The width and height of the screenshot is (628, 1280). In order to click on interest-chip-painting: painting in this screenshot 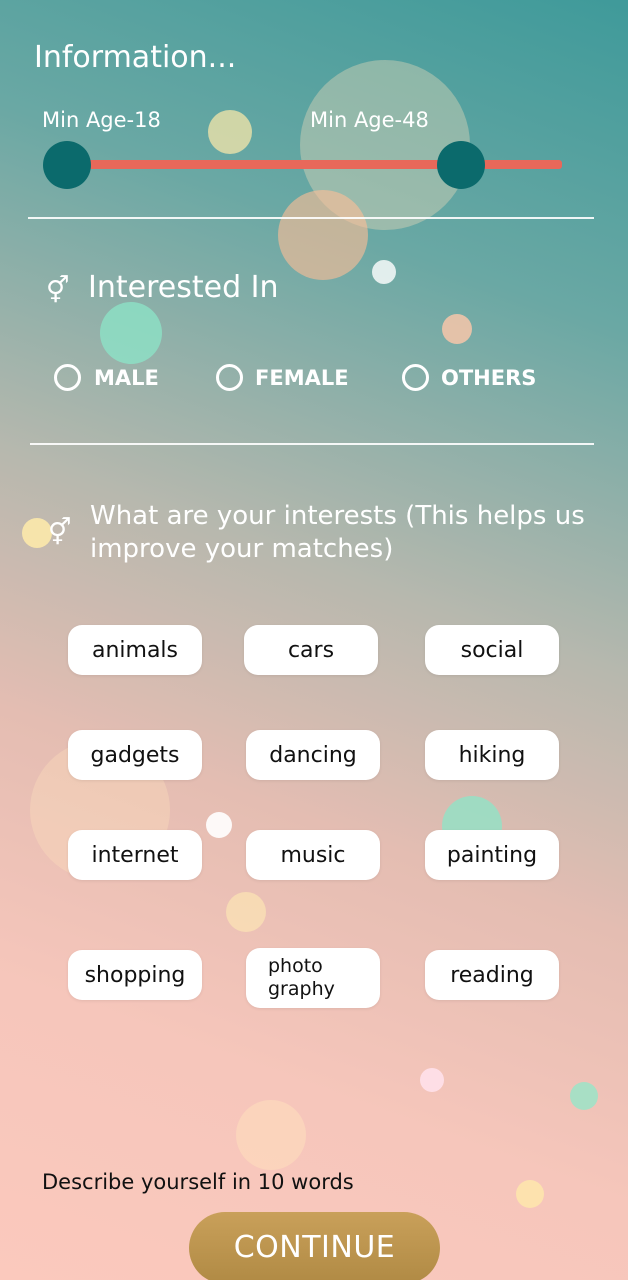, I will do `click(492, 855)`.